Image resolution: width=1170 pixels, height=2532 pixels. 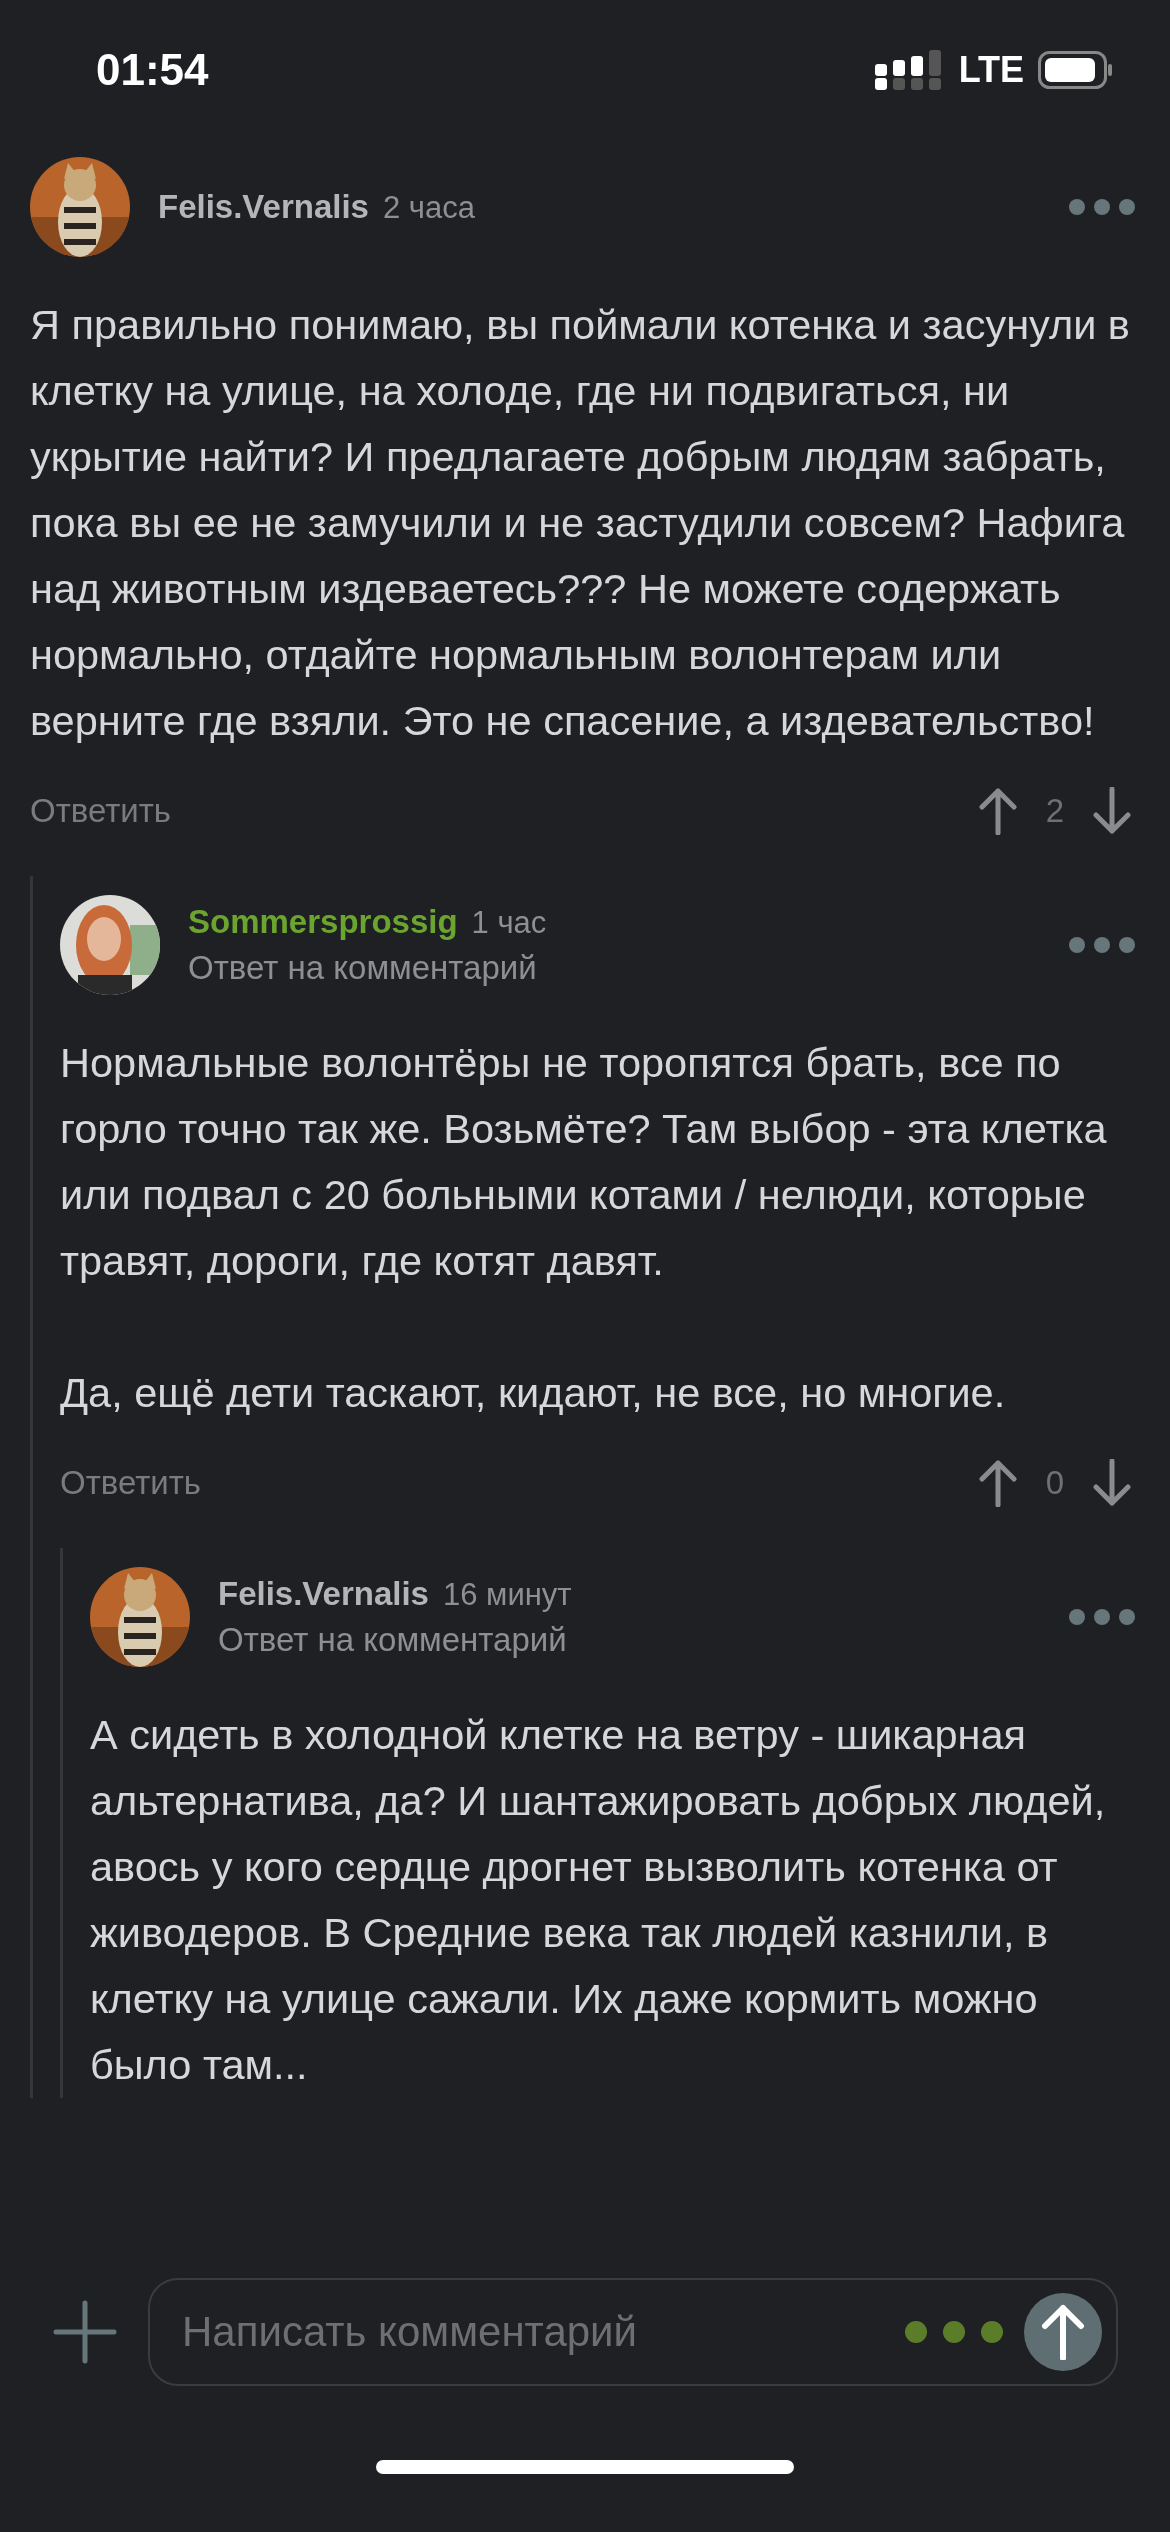 I want to click on timestamp: 16 минут, so click(x=507, y=1595).